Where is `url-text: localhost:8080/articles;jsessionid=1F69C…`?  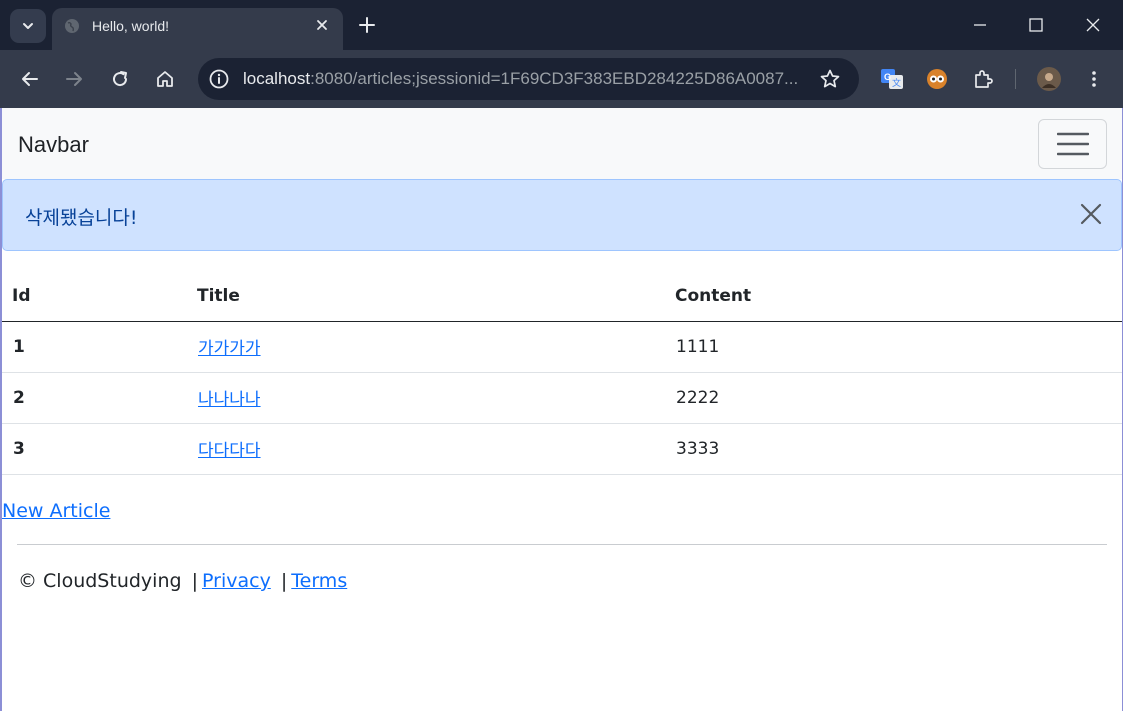 url-text: localhost:8080/articles;jsessionid=1F69C… is located at coordinates (520, 79).